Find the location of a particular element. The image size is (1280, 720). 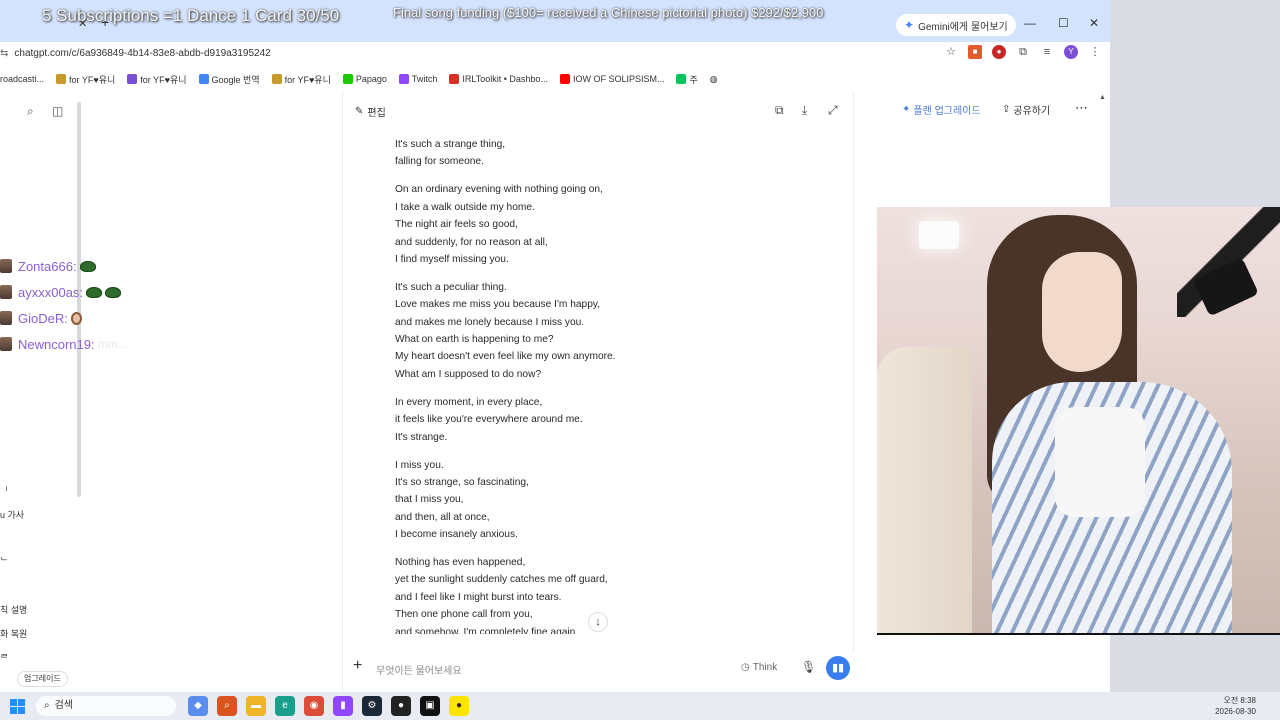

scroll-down-icon: ↓ is located at coordinates (598, 622).